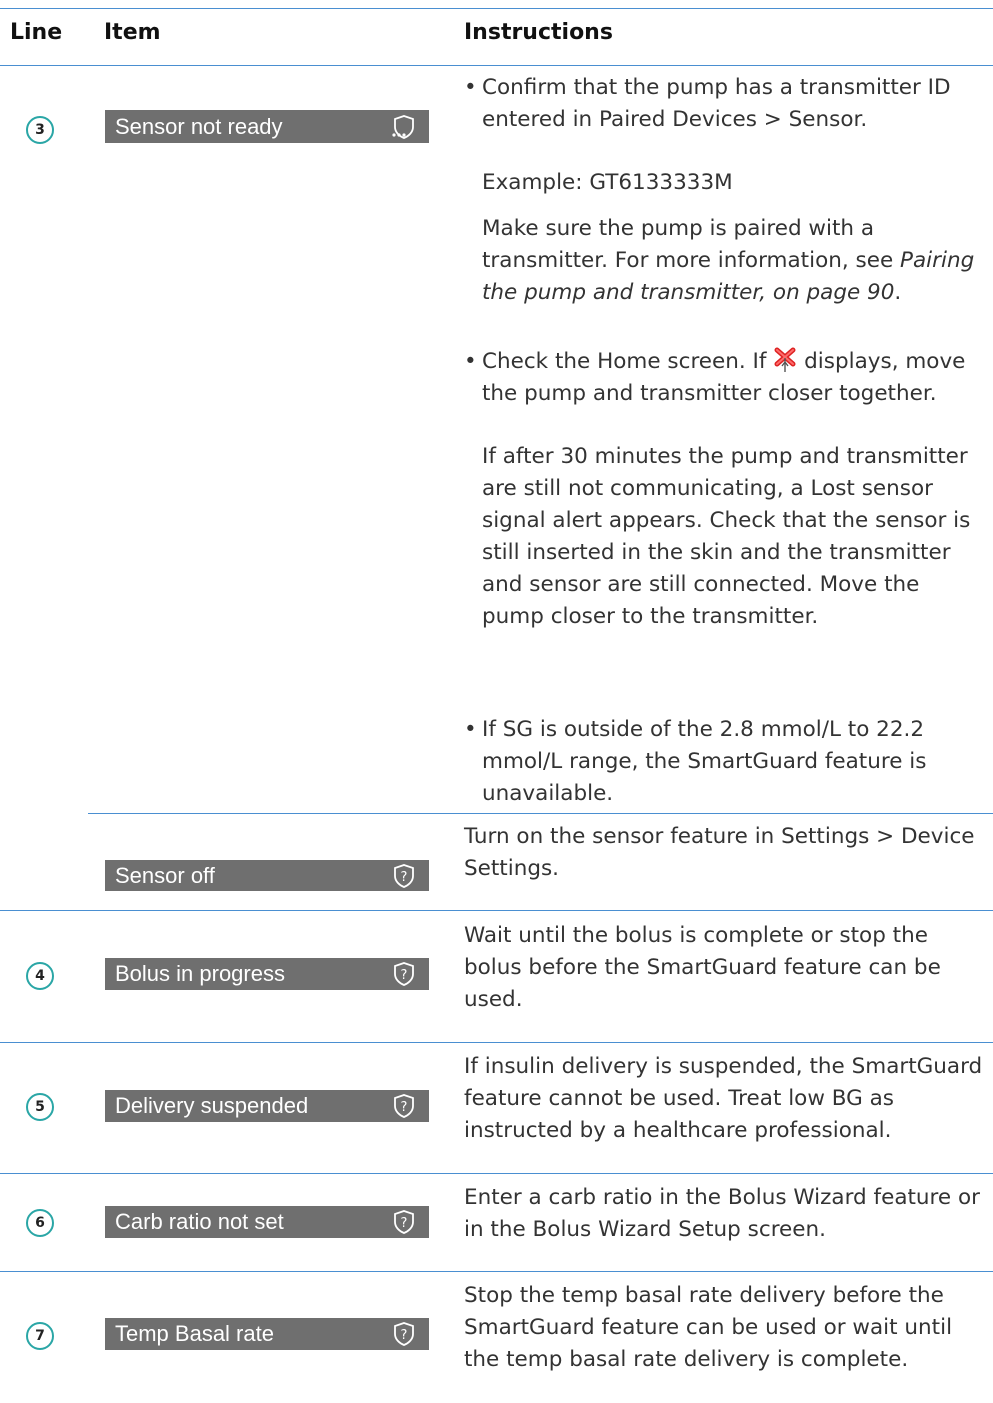 Image resolution: width=993 pixels, height=1403 pixels. Describe the element at coordinates (212, 1105) in the screenshot. I see `status-bar-label: Delivery suspended` at that location.